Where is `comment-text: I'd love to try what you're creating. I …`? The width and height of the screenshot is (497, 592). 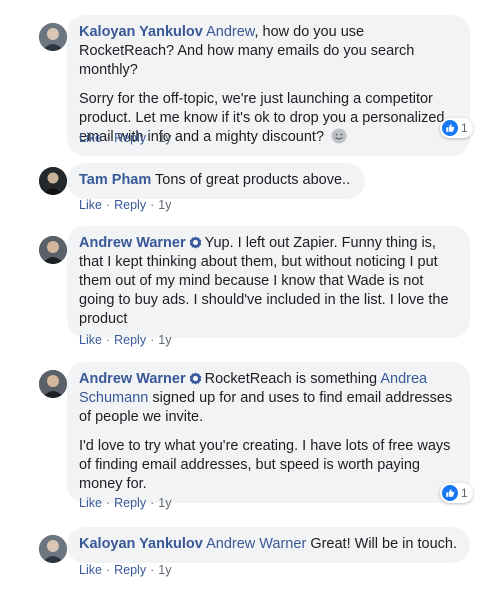
comment-text: I'd love to try what you're creating. I … is located at coordinates (265, 465).